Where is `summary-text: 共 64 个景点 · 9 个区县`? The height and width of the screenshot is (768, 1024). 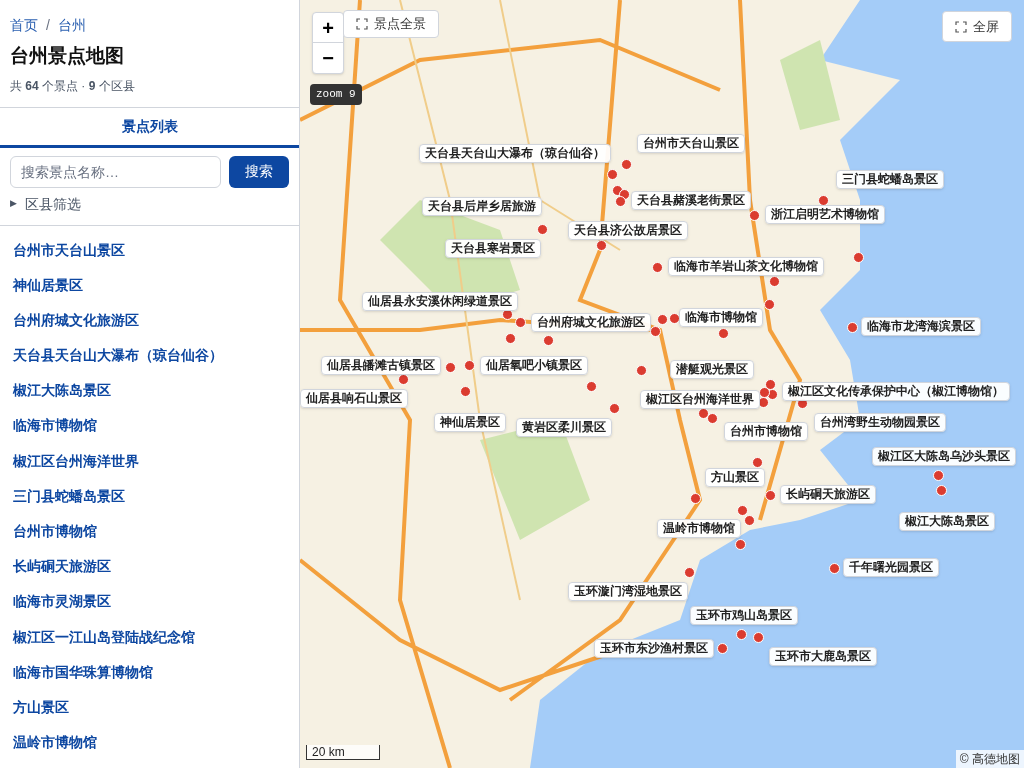
summary-text: 共 64 个景点 · 9 个区县 is located at coordinates (73, 86).